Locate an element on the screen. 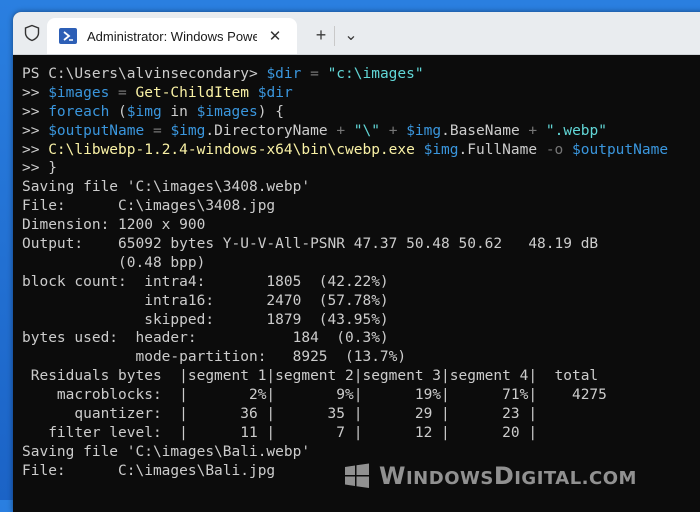 Image resolution: width=700 pixels, height=512 pixels. terminal-token: block count: intra4: 1805 (42.22%) is located at coordinates (205, 281).